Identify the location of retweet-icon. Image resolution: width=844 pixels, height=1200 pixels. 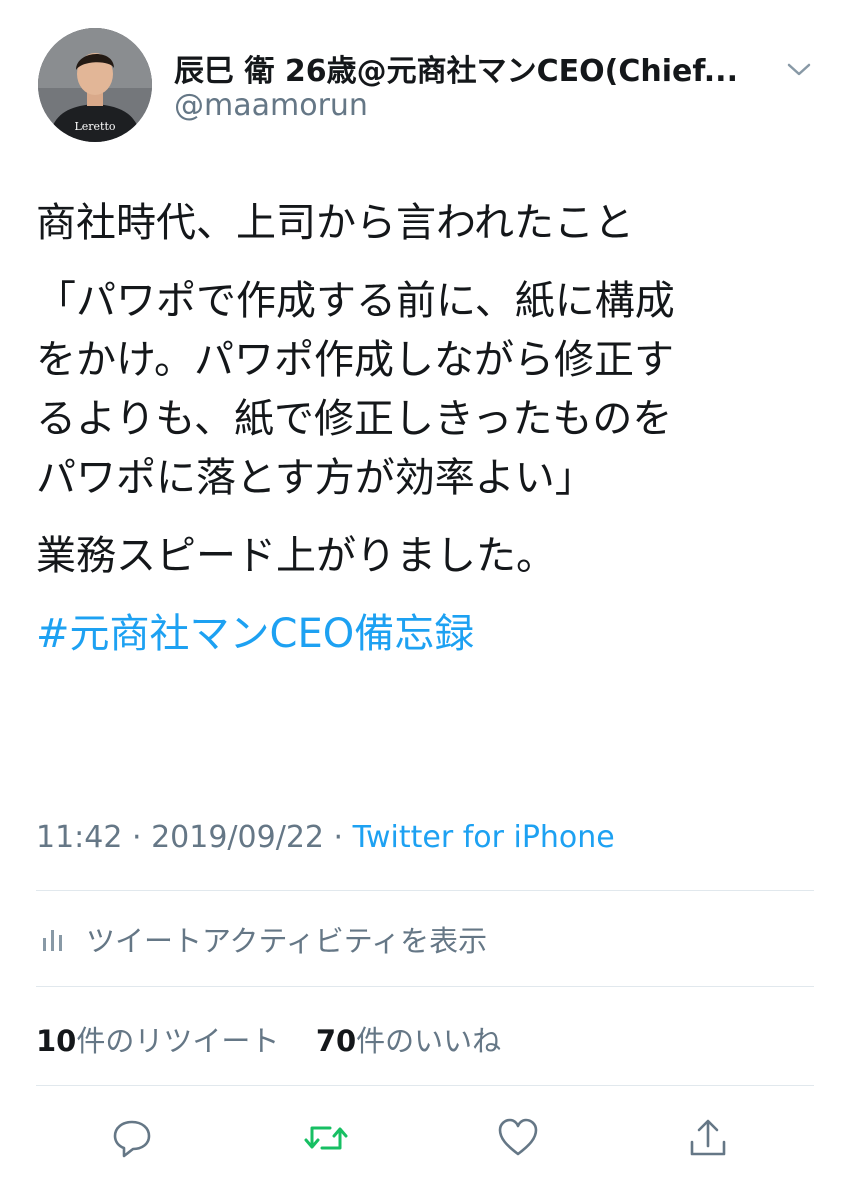
(326, 1138).